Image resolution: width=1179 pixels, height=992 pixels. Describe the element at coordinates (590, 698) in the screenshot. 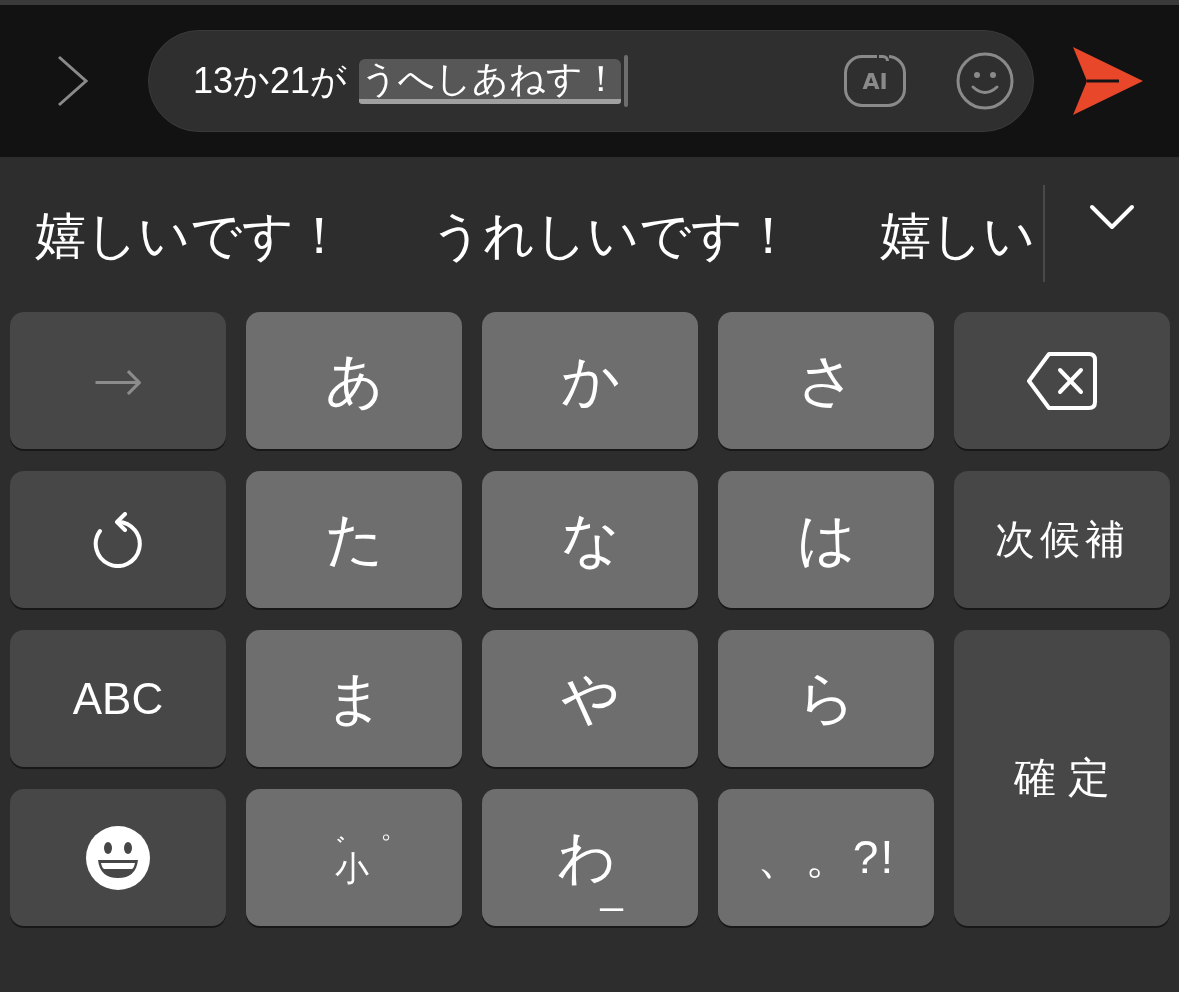

I see `kana-key: や` at that location.